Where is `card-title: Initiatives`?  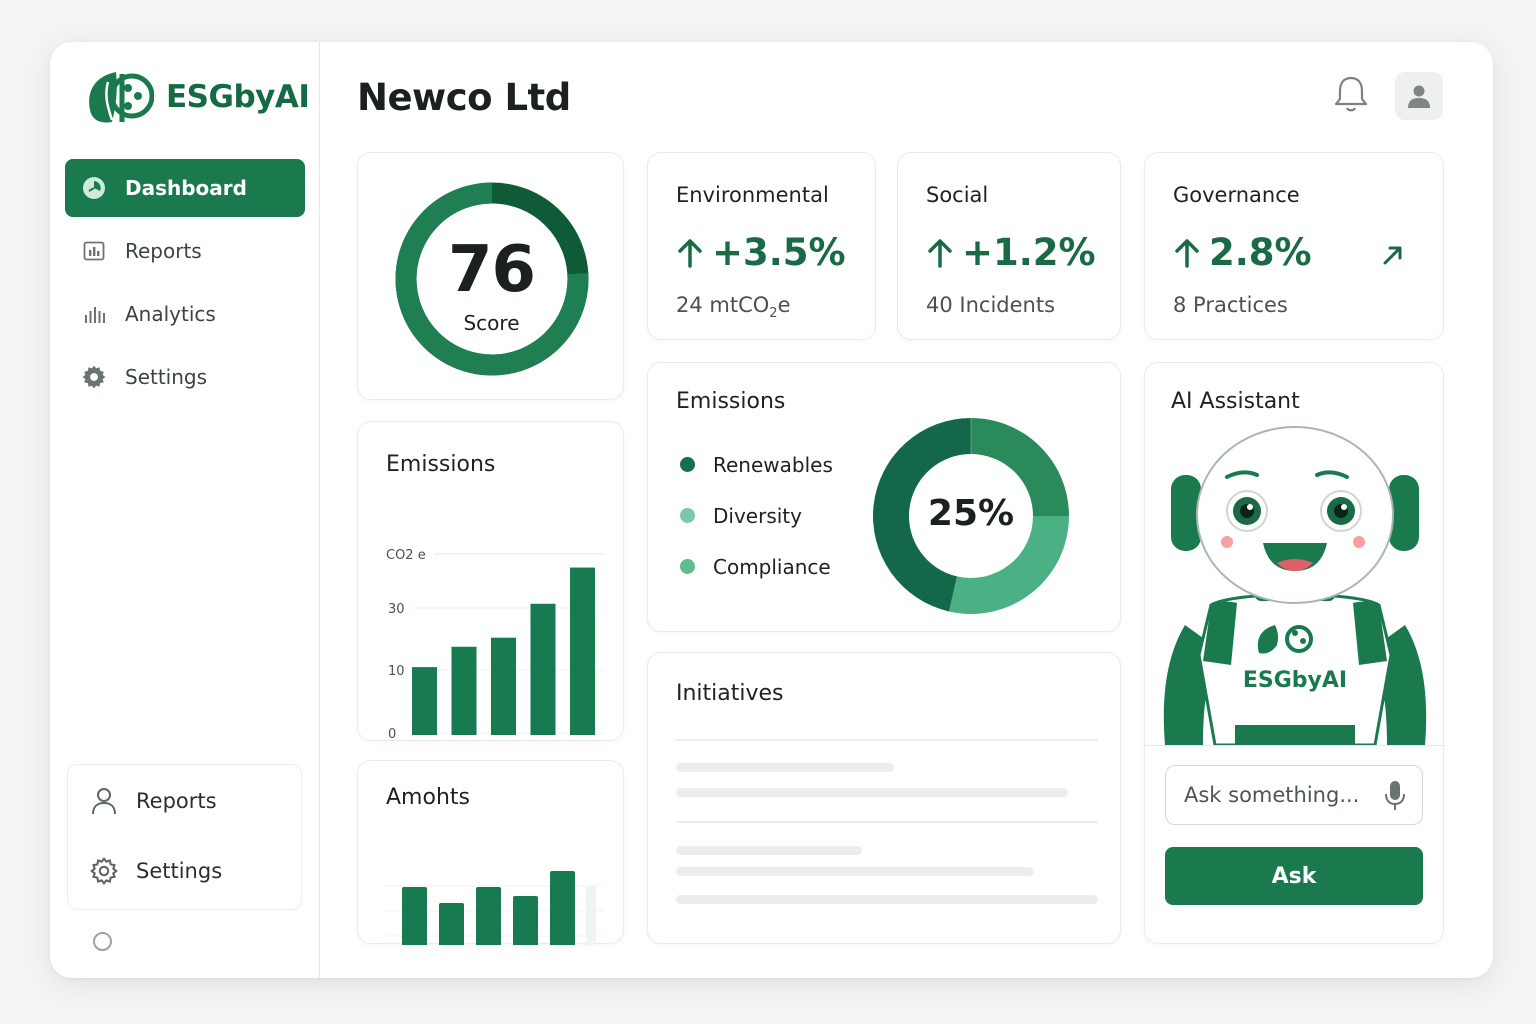 card-title: Initiatives is located at coordinates (730, 693).